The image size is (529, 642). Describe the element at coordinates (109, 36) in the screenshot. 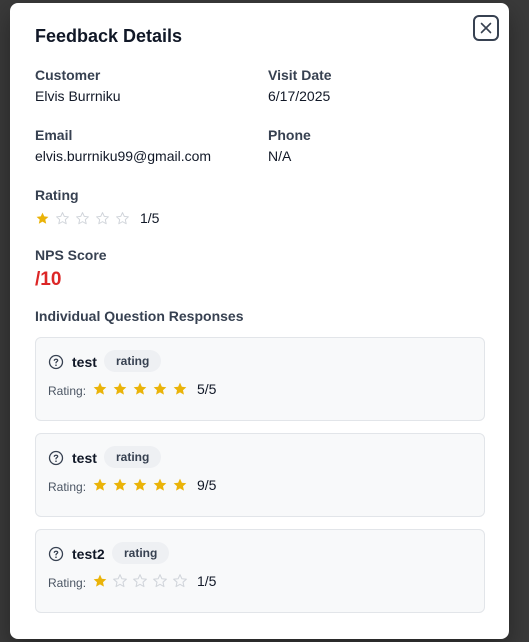

I see `dialog-title: Feedback Details` at that location.